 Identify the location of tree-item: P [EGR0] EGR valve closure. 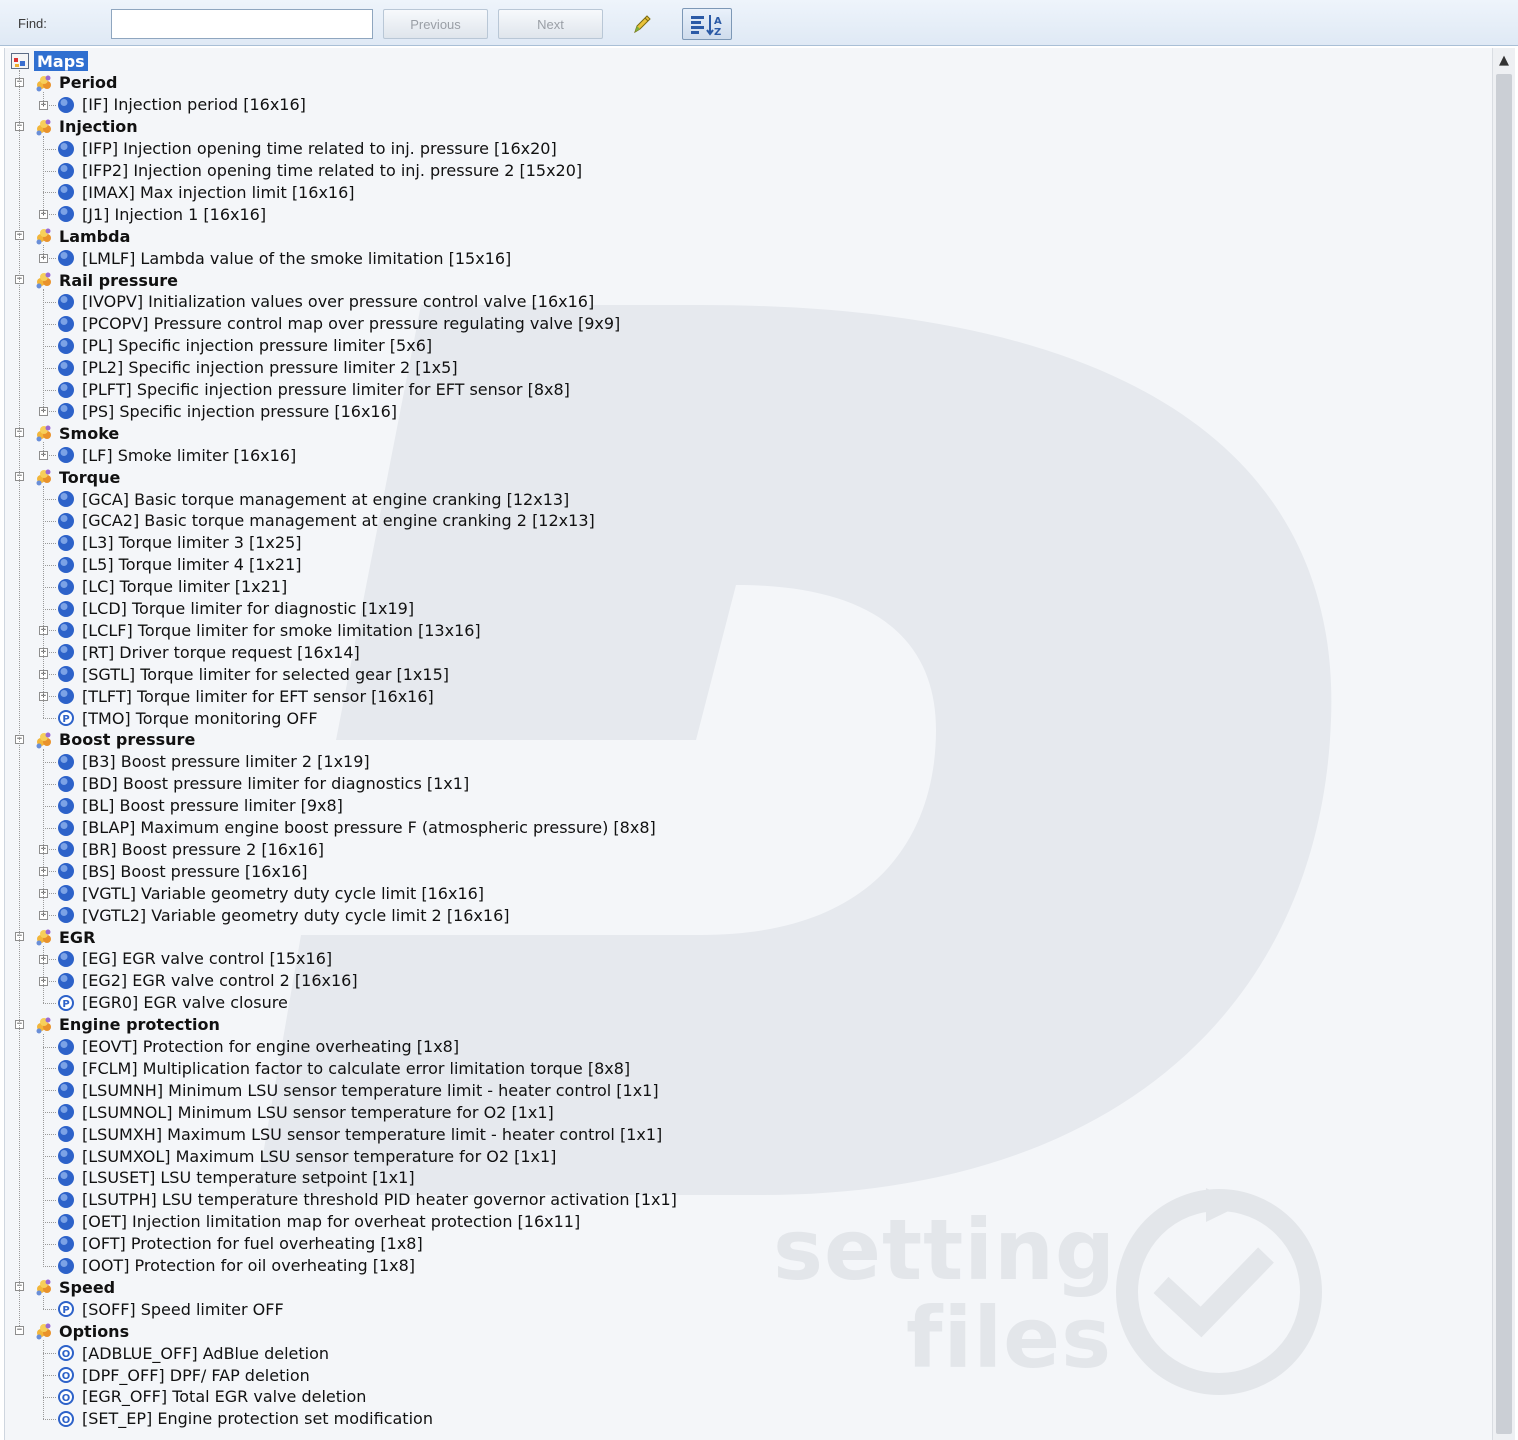
(745, 1003).